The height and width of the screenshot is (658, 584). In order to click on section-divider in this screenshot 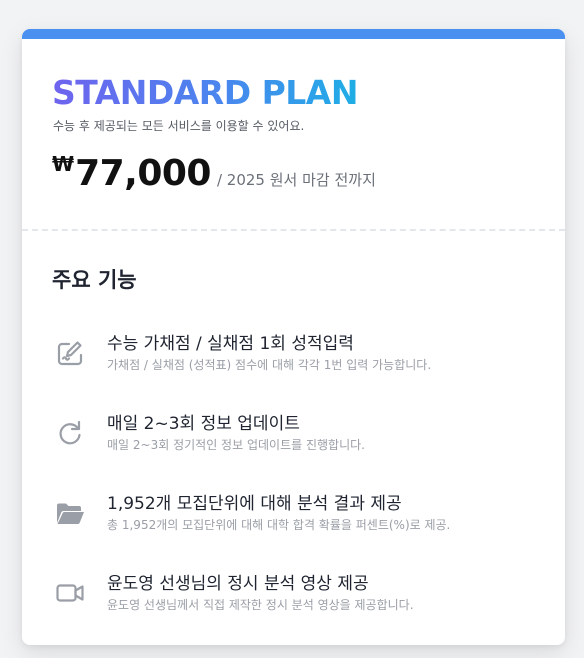, I will do `click(293, 230)`.